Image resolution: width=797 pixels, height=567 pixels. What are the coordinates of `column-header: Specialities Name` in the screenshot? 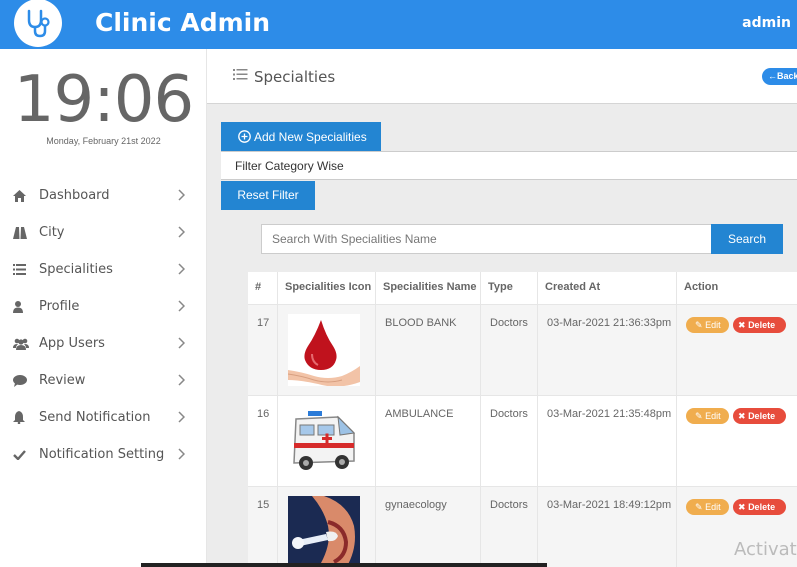 It's located at (428, 288).